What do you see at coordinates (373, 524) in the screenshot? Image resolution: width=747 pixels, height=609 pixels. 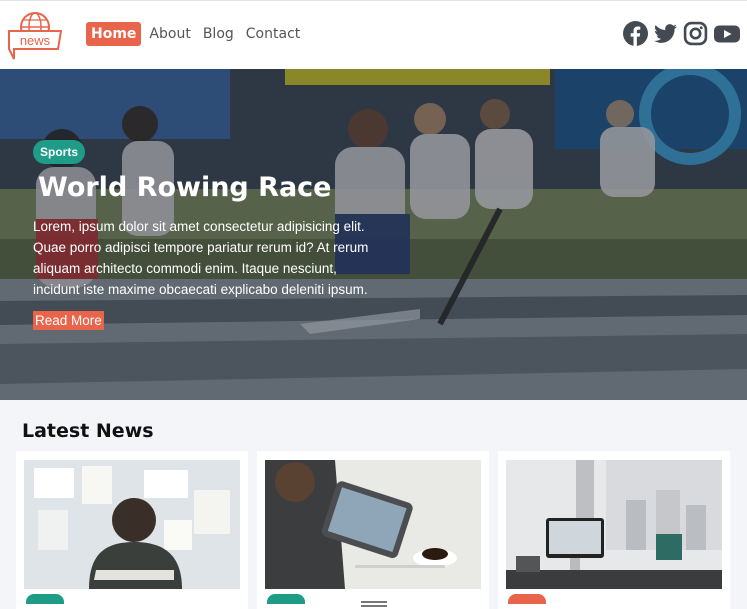 I see `card-image-tablet` at bounding box center [373, 524].